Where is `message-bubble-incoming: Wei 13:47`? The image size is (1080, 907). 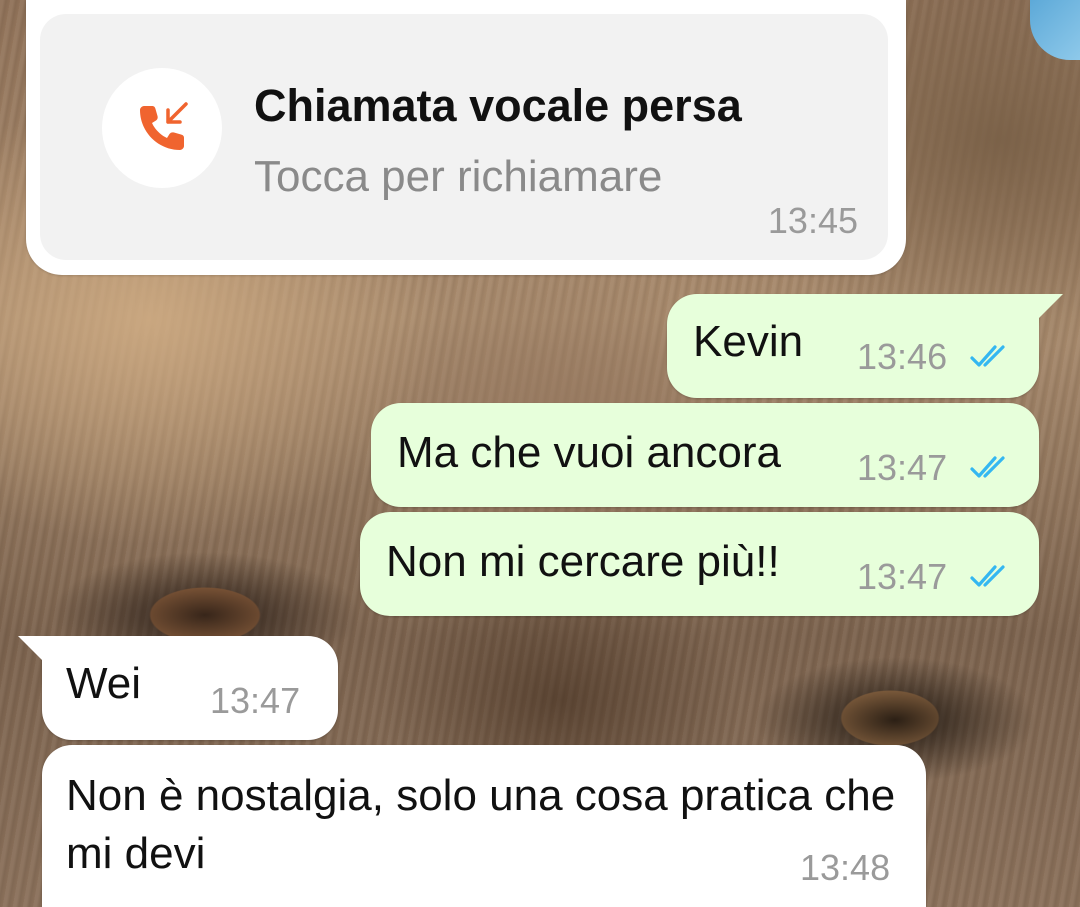
message-bubble-incoming: Wei 13:47 is located at coordinates (178, 688).